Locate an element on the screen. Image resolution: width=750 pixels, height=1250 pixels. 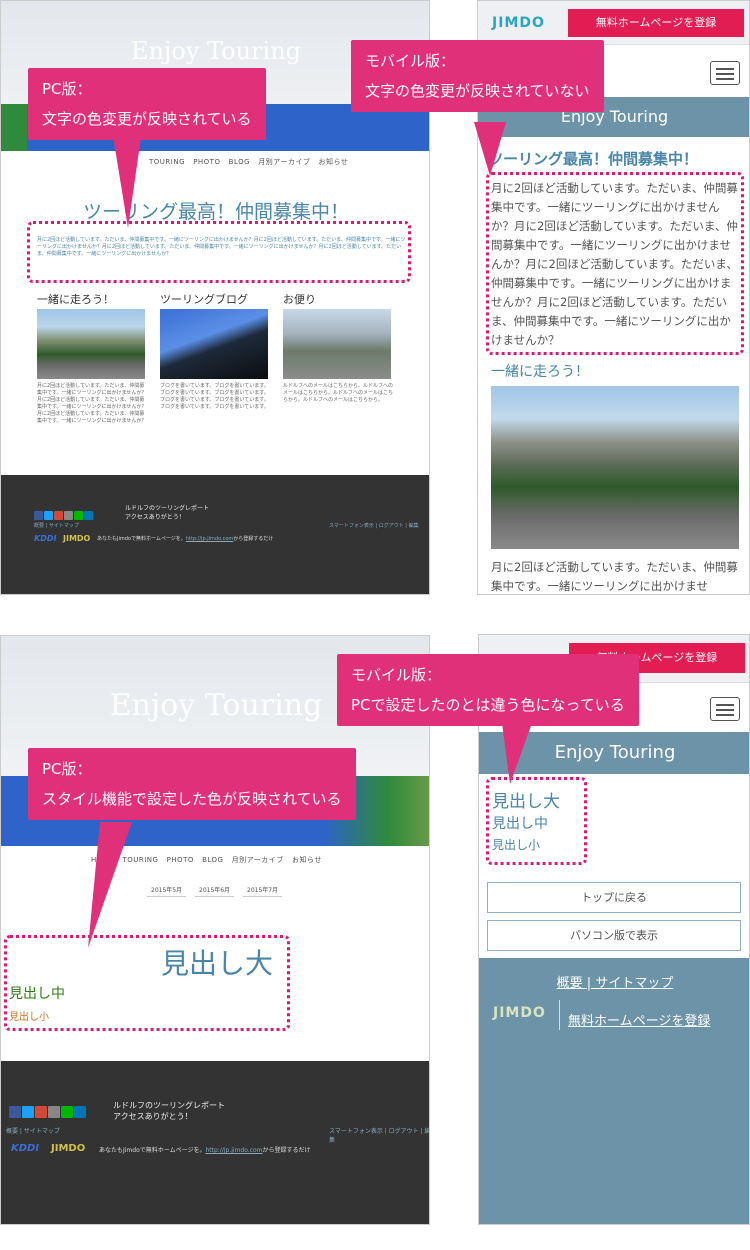
social-icons is located at coordinates (48, 1112).